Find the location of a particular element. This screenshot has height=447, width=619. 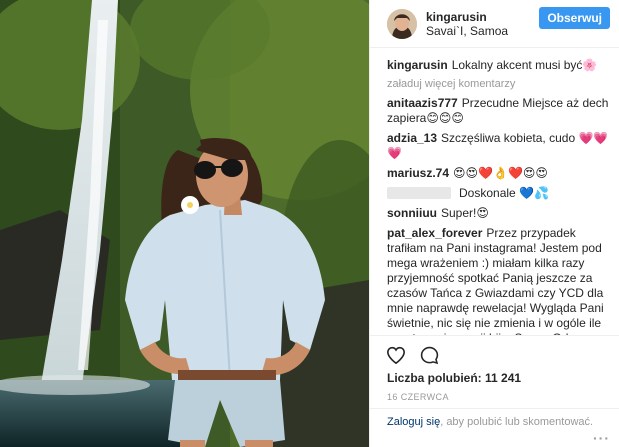

comment-item: adzia_13 Szczęśliwa kobieta, cudo 💗💗💗 is located at coordinates (498, 146).